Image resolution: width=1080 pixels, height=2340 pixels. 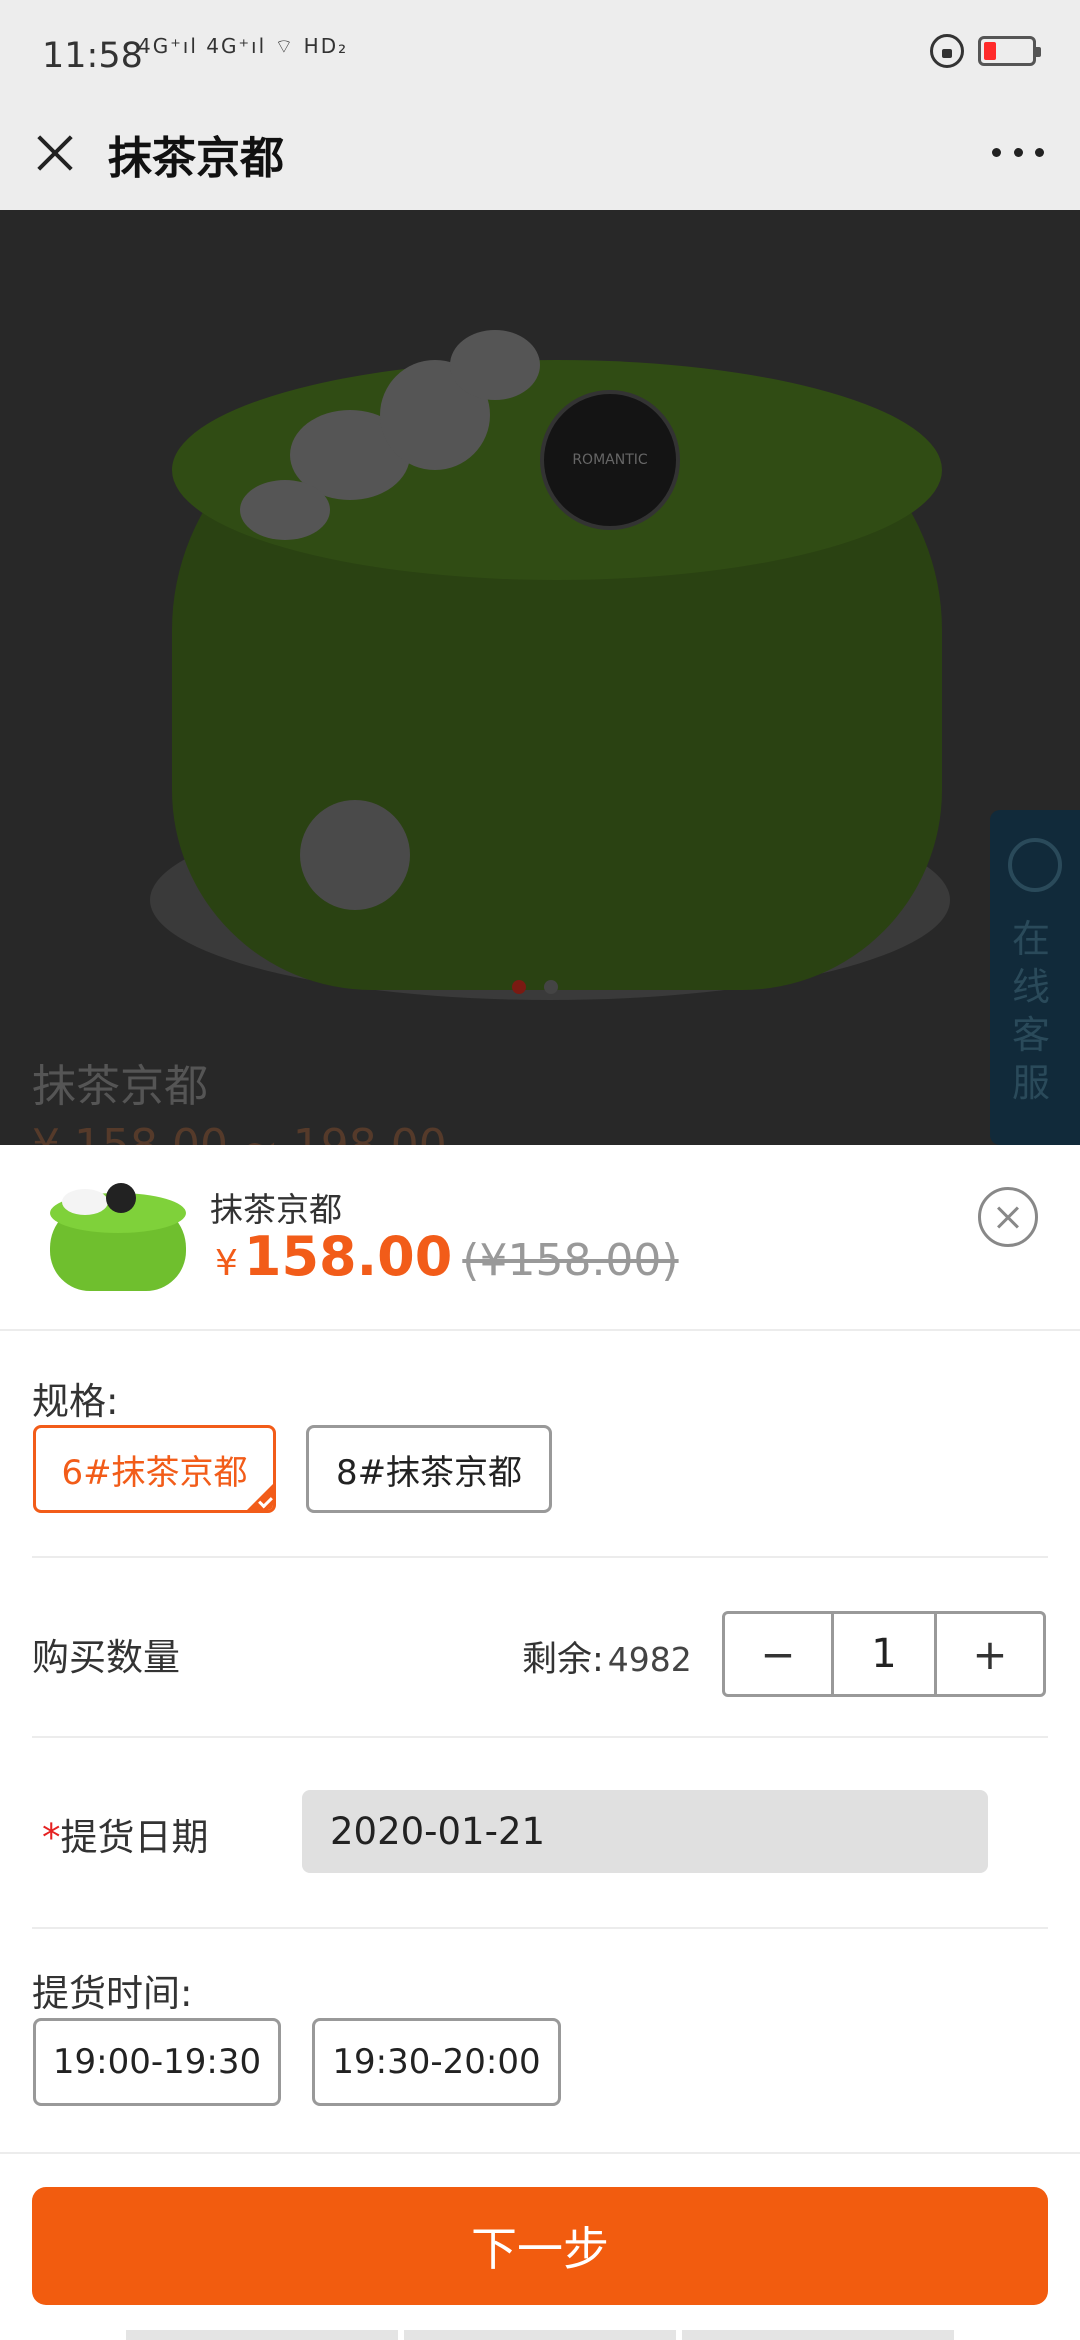 I want to click on required-mark: *, so click(x=51, y=1837).